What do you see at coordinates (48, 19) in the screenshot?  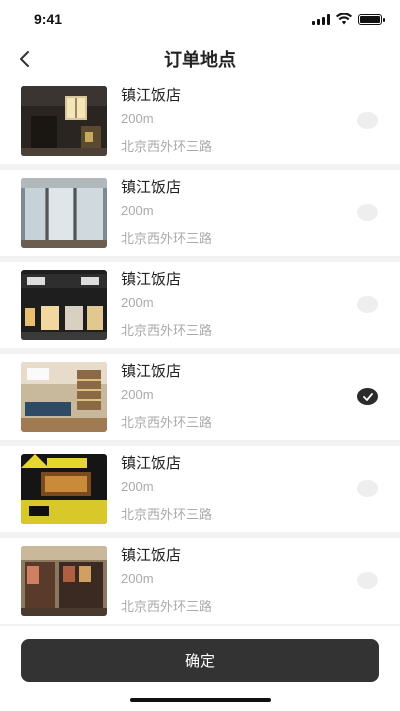 I see `status-time: 9:41` at bounding box center [48, 19].